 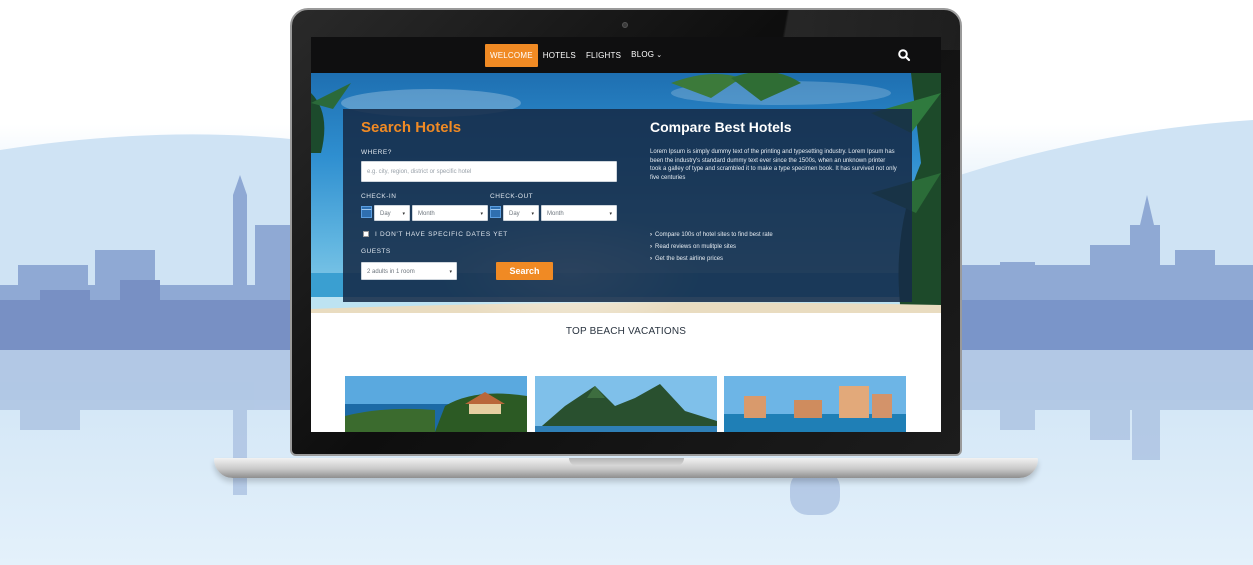 I want to click on nav-menu: WELCOME HOTELS FLIGHTS BLOG ⌄, so click(x=576, y=55).